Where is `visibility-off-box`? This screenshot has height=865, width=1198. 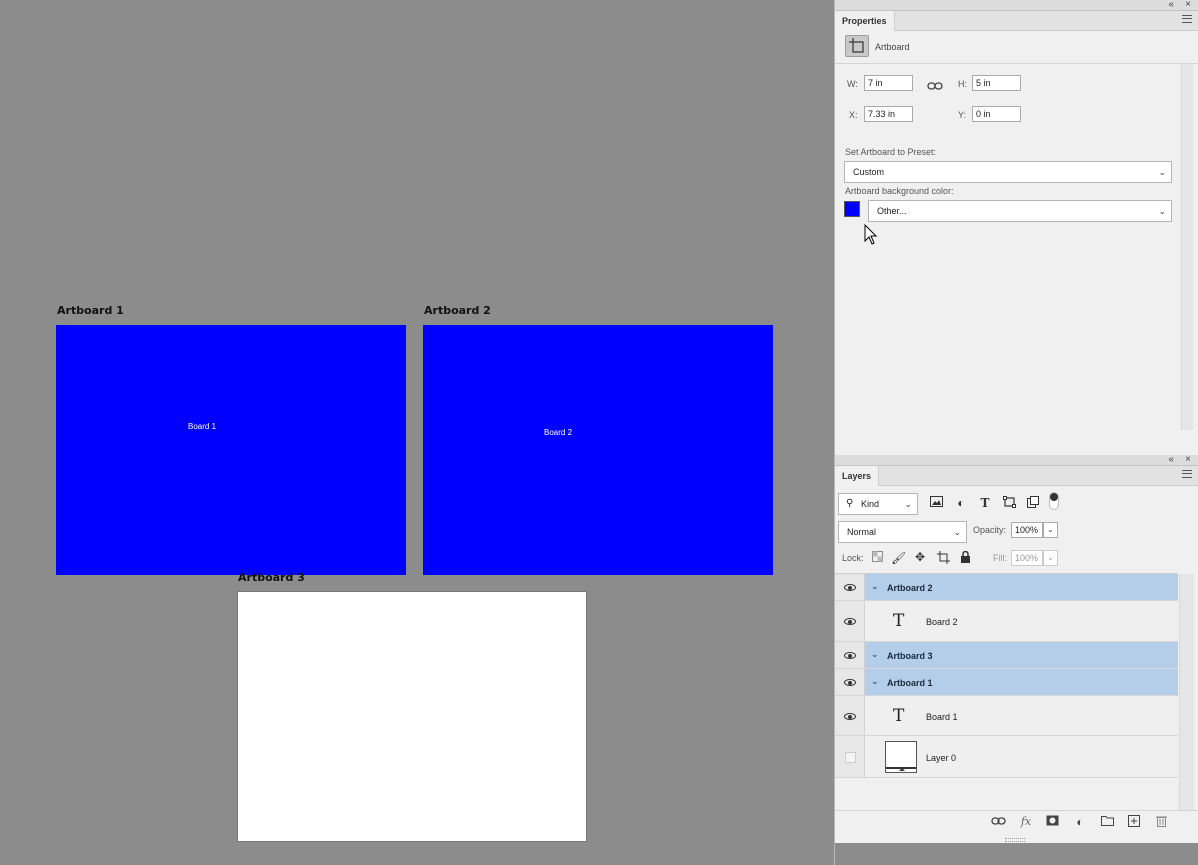 visibility-off-box is located at coordinates (850, 757).